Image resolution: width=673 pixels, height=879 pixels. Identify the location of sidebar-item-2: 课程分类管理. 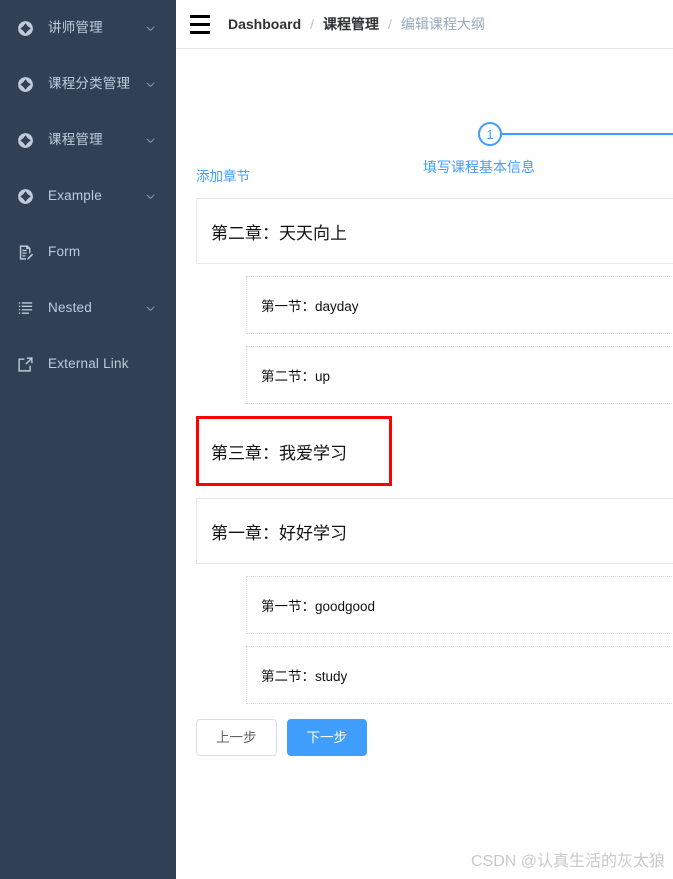
(88, 84).